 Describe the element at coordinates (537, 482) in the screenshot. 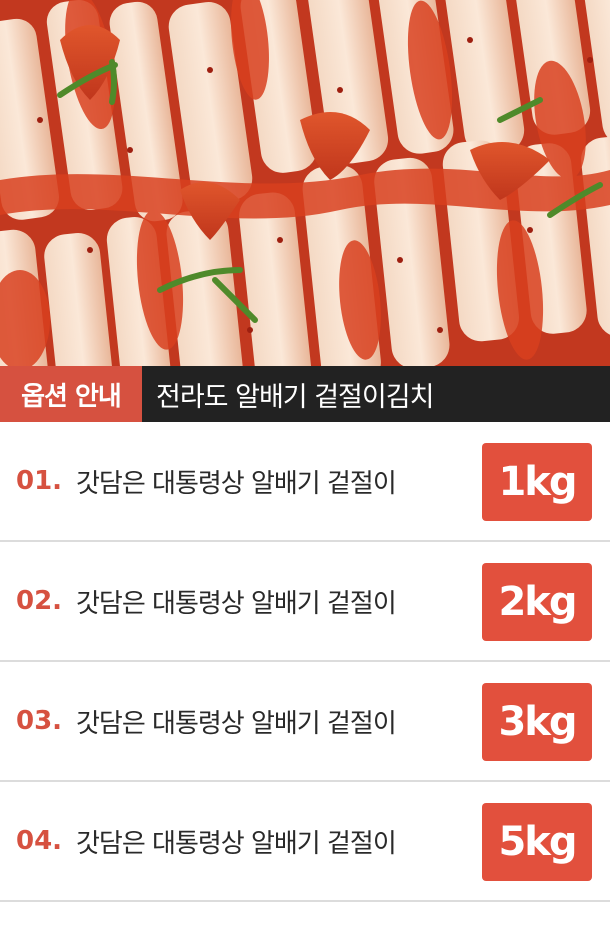

I see `weight-badge: 1kg` at that location.